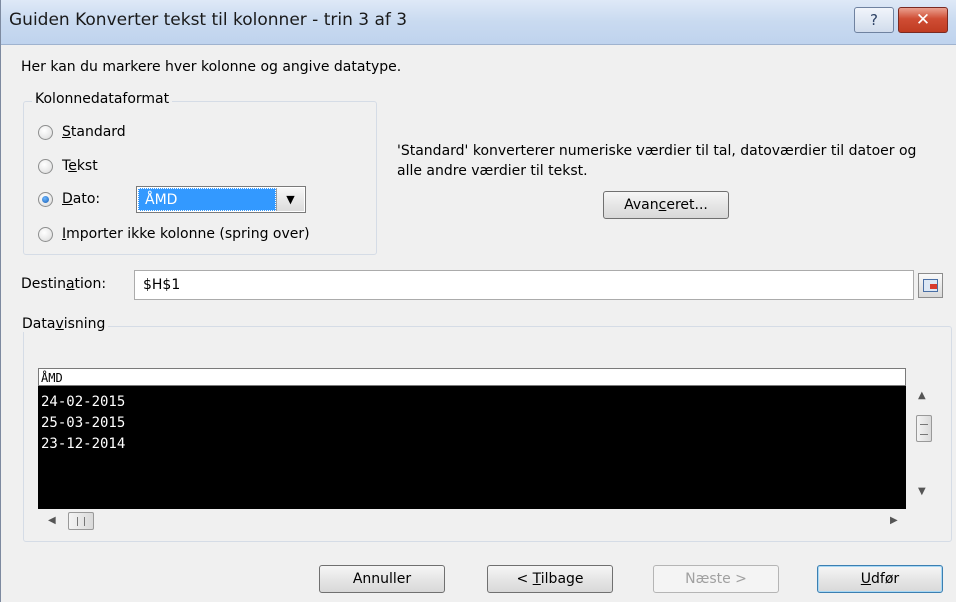  Describe the element at coordinates (83, 423) in the screenshot. I see `preview-row: 25-03-2015` at that location.